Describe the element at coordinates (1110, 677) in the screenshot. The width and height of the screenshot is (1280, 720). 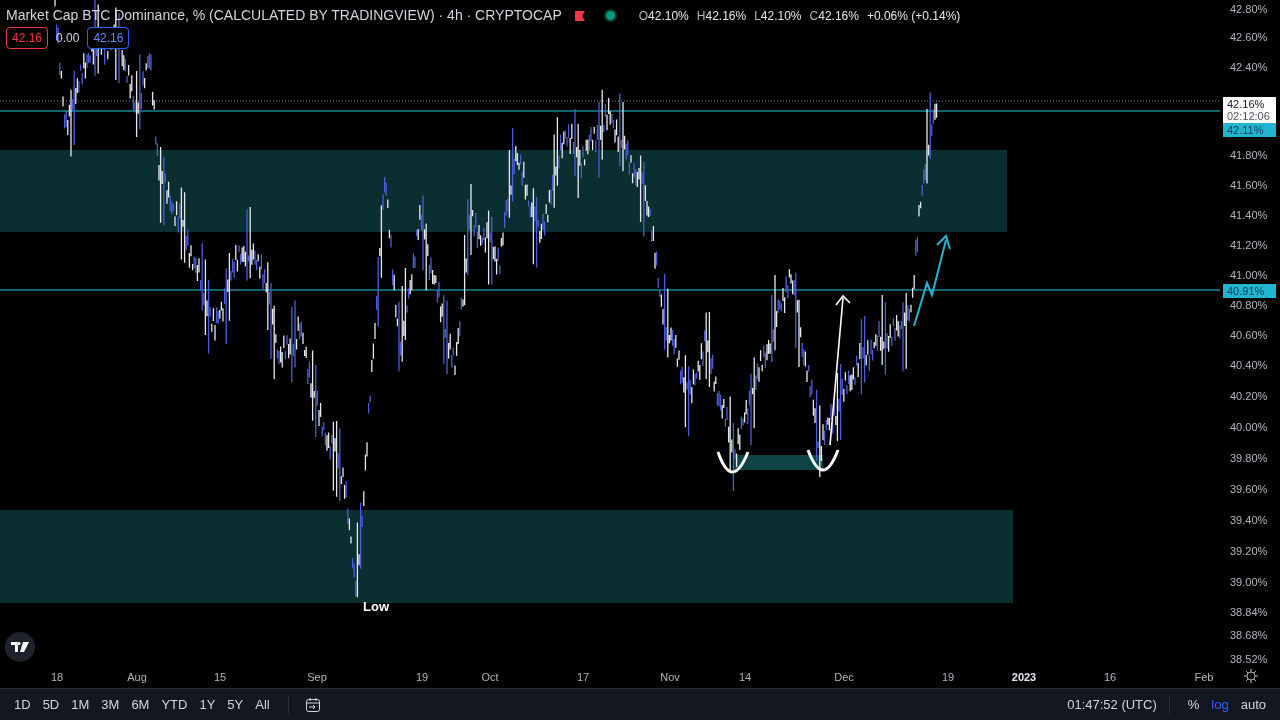
I see `axis-label: 16` at that location.